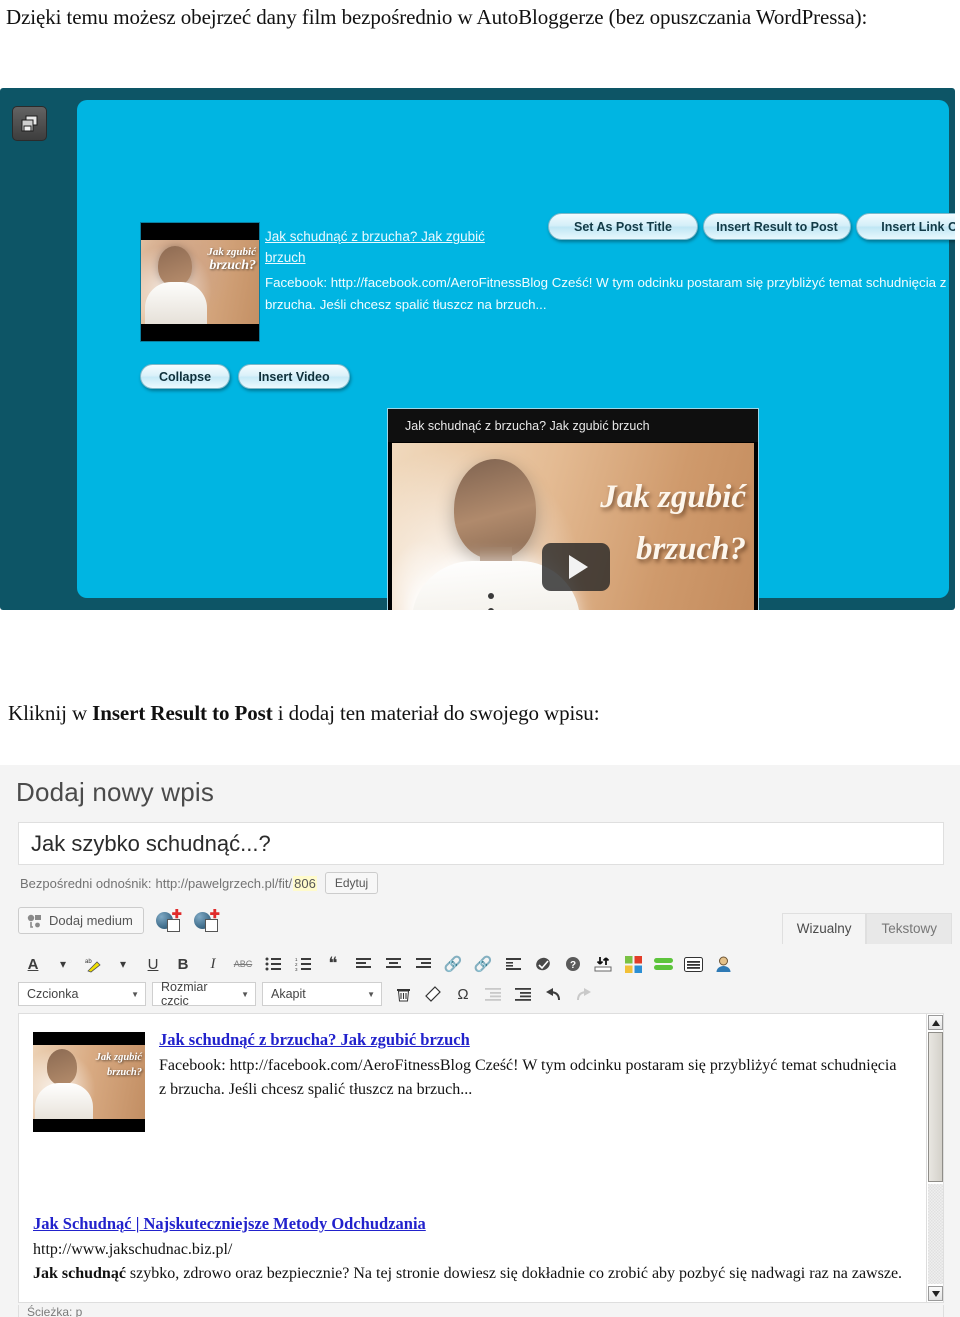 The image size is (960, 1317). I want to click on indent-icon, so click(523, 994).